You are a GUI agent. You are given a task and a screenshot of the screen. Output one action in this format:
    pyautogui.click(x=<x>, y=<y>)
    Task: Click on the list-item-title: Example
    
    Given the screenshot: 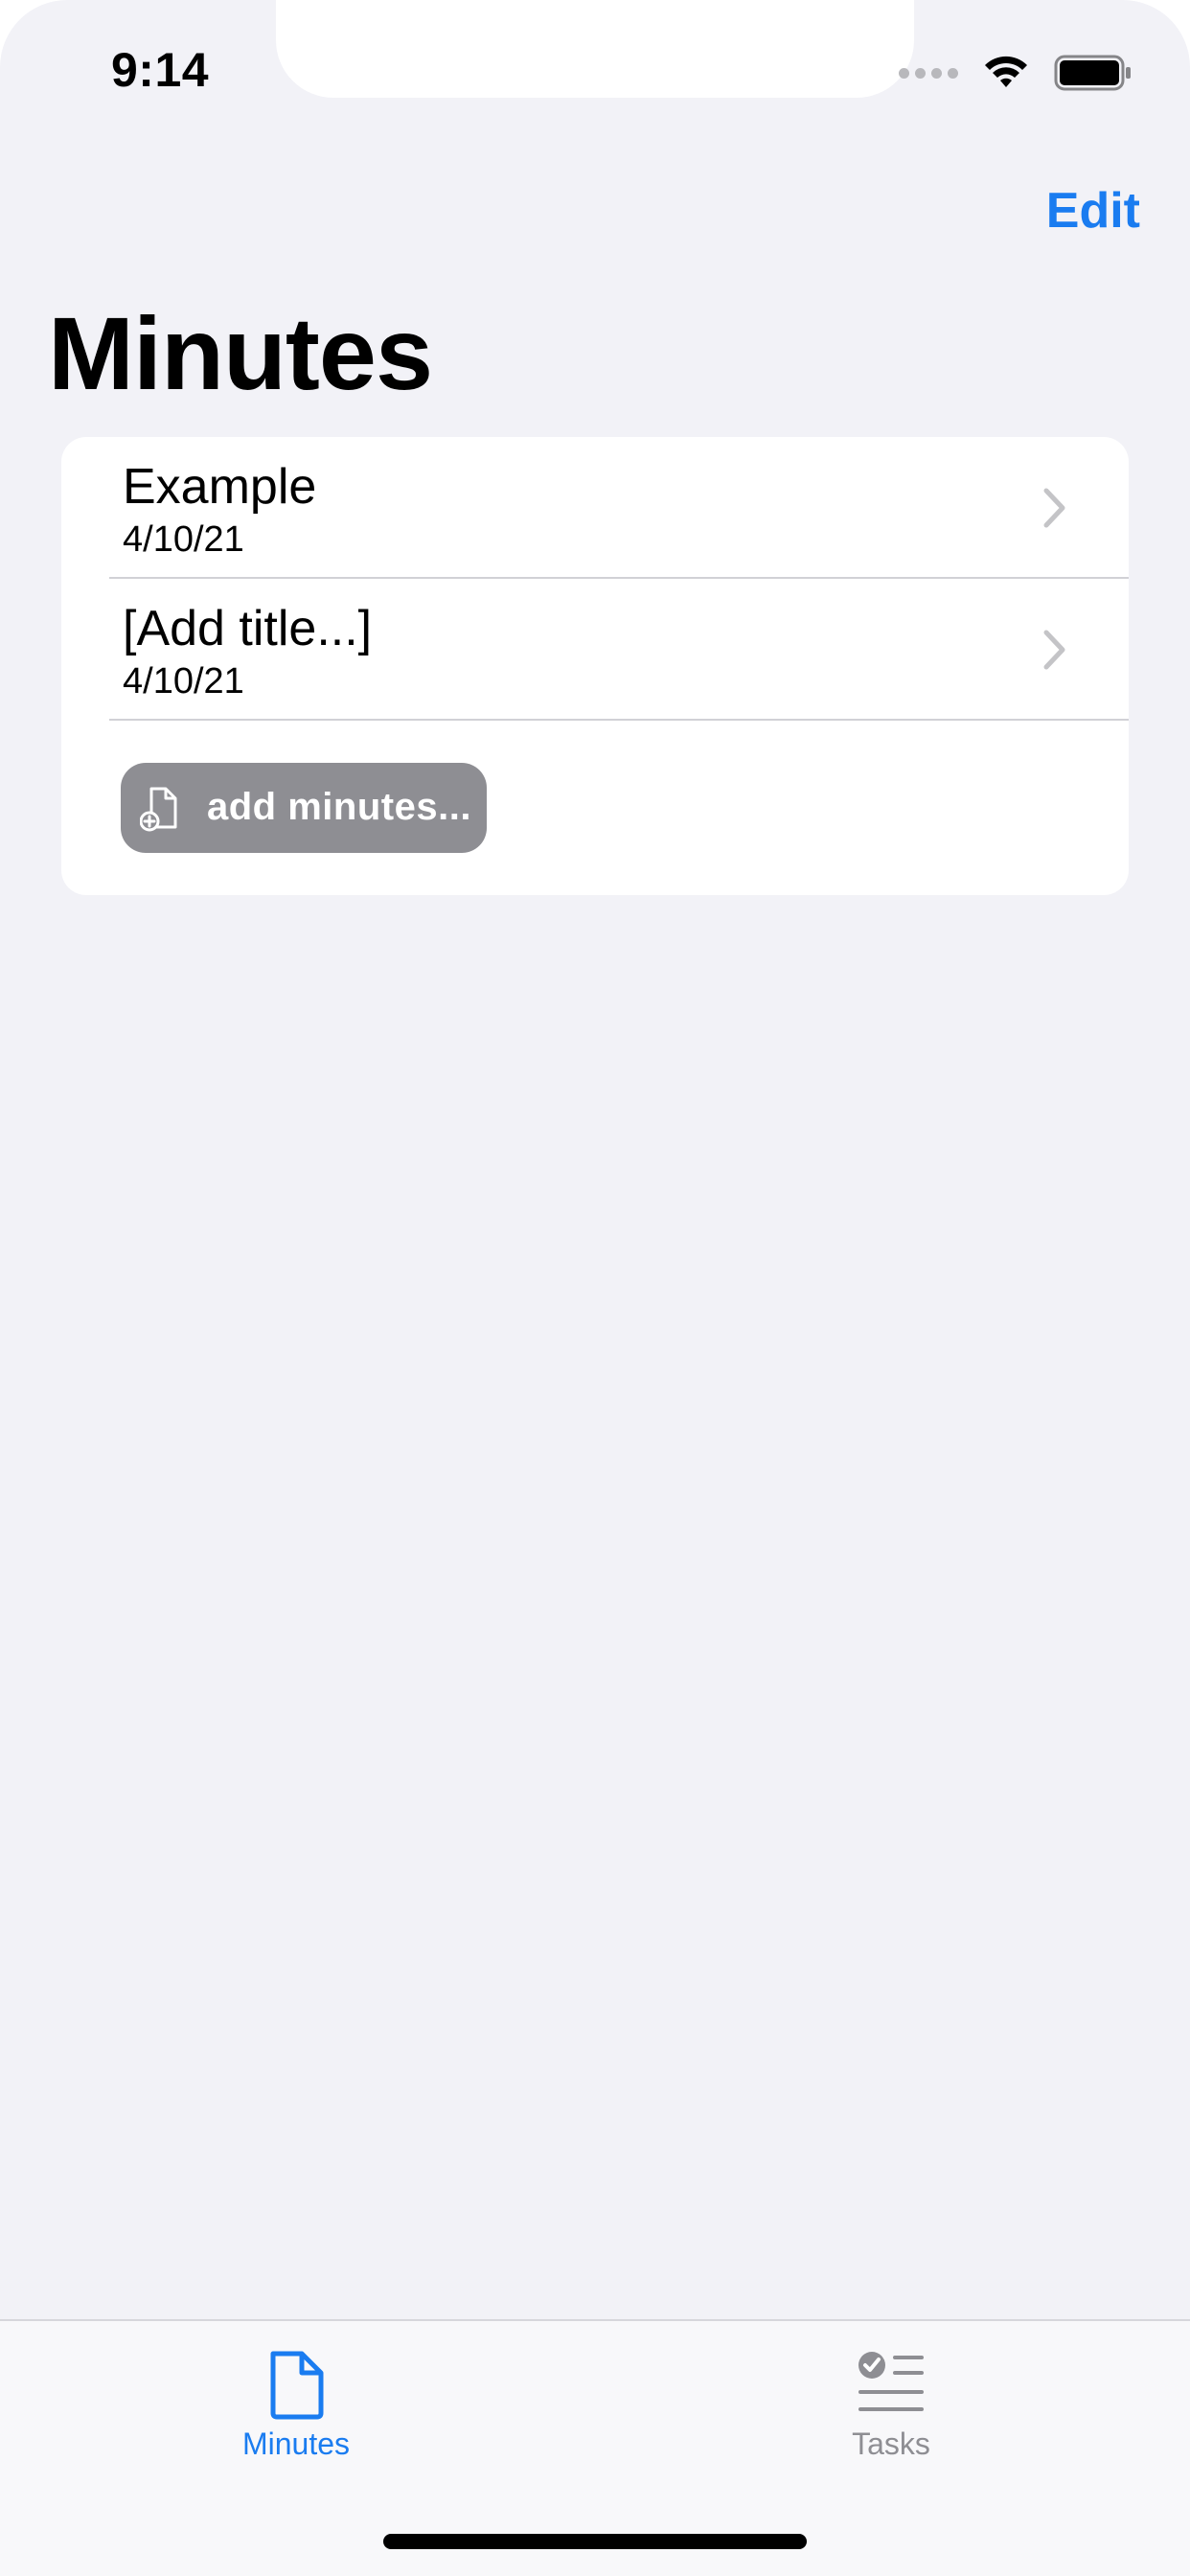 What is the action you would take?
    pyautogui.click(x=220, y=487)
    